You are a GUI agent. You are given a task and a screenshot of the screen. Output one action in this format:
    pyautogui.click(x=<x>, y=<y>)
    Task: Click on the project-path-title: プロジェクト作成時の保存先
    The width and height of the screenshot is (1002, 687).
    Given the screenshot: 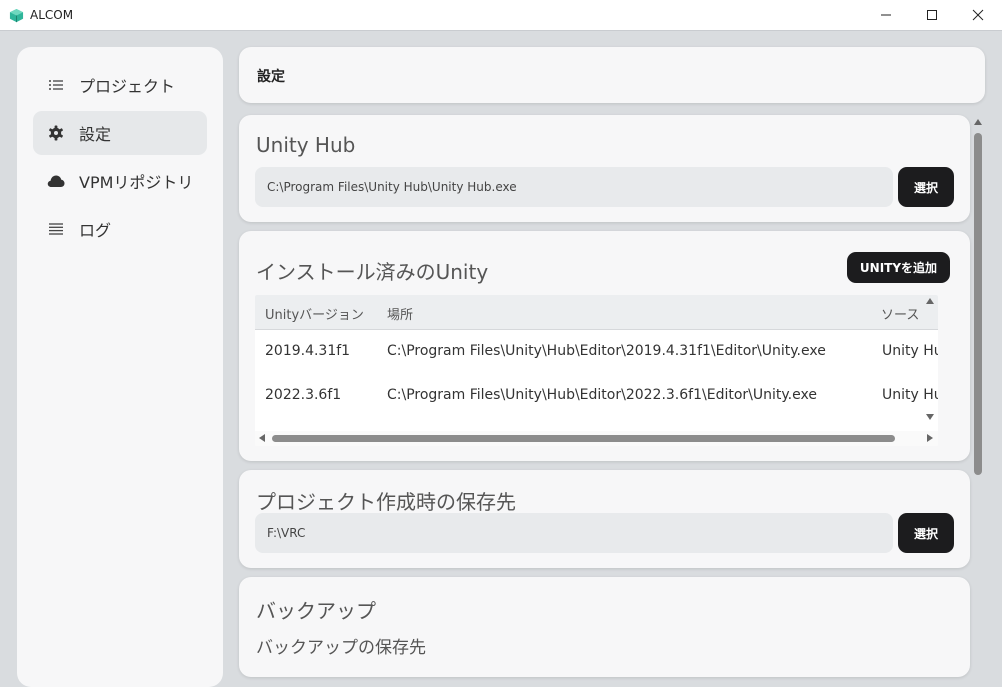 What is the action you would take?
    pyautogui.click(x=386, y=502)
    